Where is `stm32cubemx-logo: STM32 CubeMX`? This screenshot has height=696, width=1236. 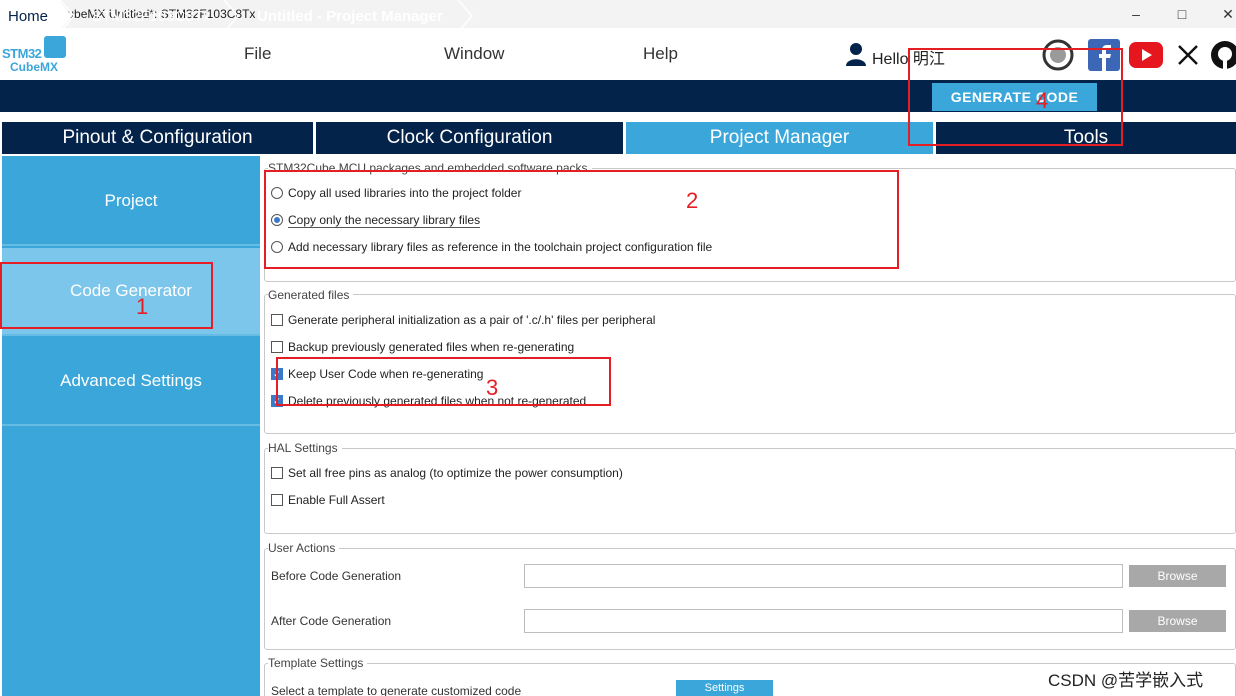 stm32cubemx-logo: STM32 CubeMX is located at coordinates (36, 56).